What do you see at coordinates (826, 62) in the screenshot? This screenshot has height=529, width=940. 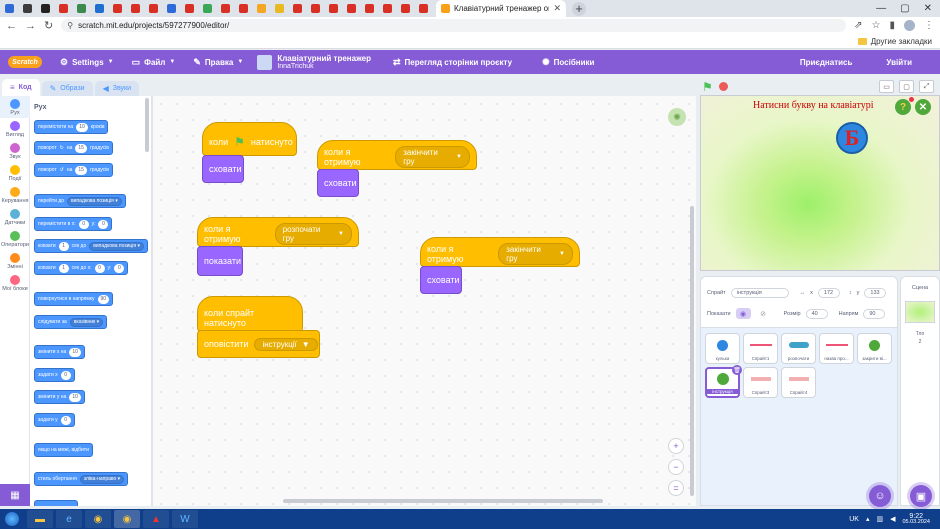 I see `join-link: Приєднатись` at bounding box center [826, 62].